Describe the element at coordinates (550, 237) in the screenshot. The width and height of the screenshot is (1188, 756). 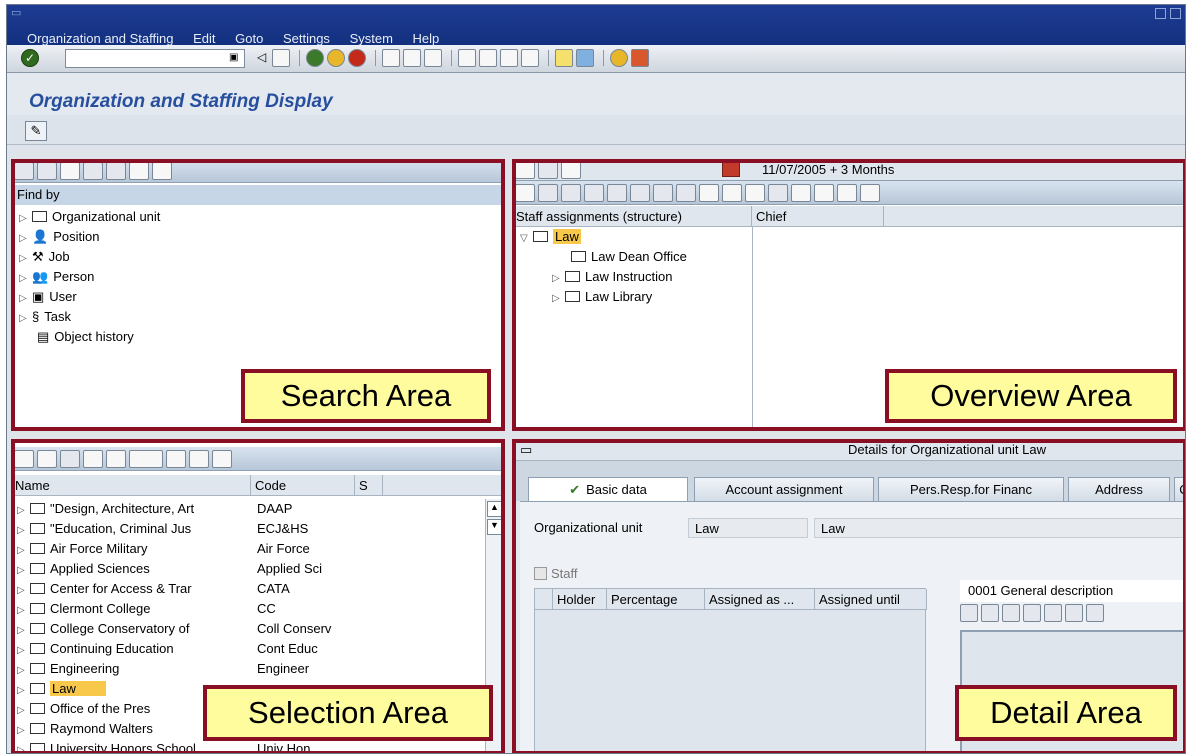
I see `overview-root-law: ▽ Law` at that location.